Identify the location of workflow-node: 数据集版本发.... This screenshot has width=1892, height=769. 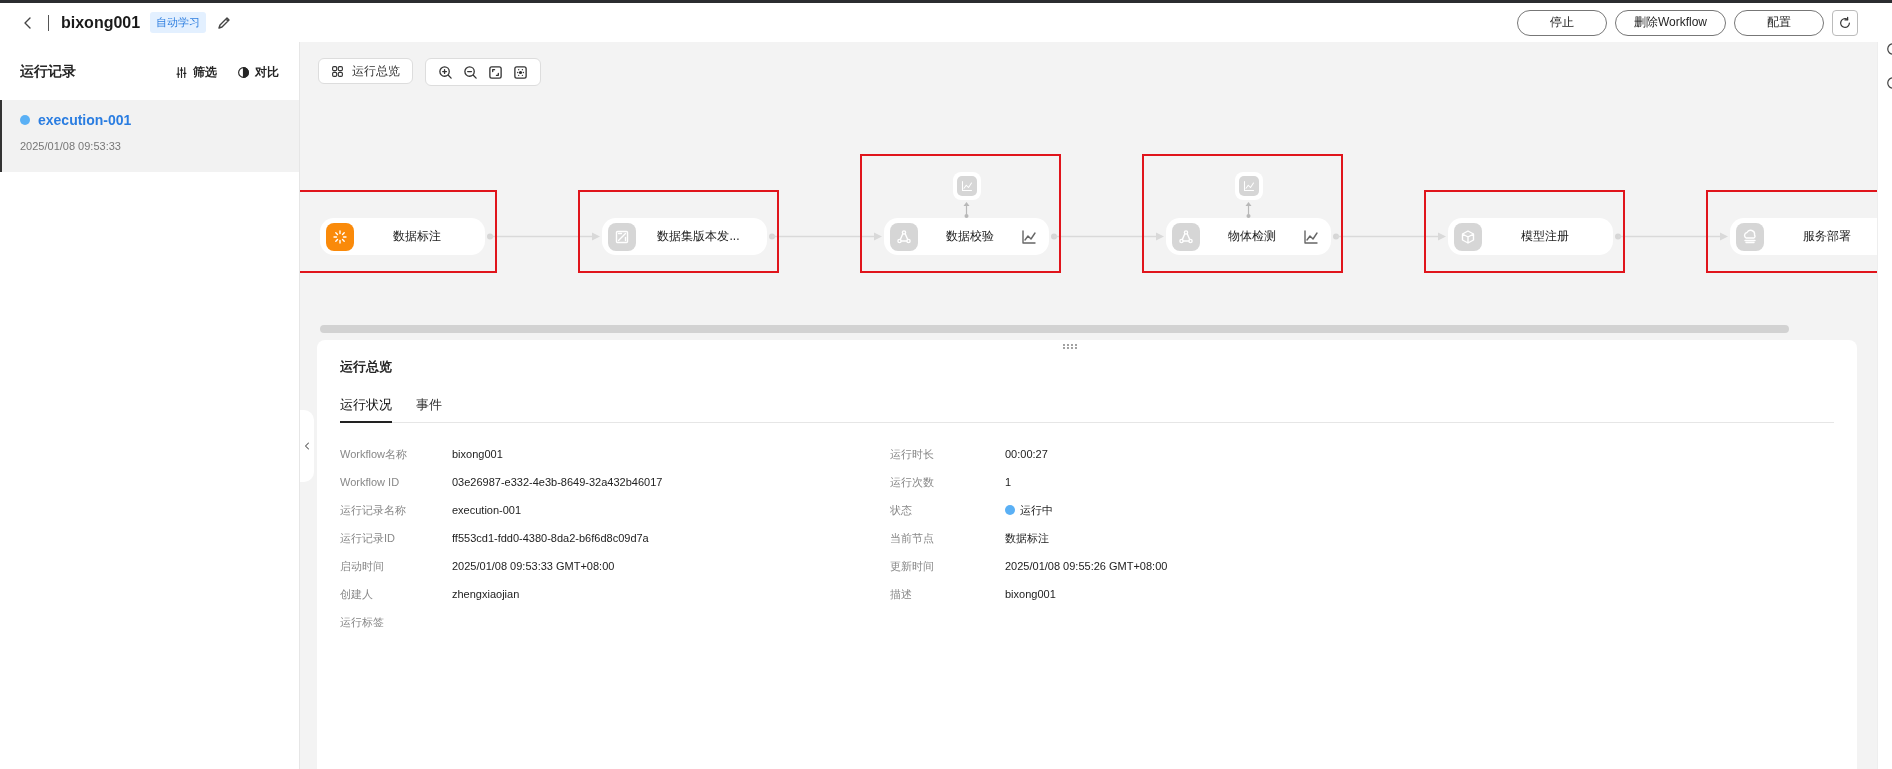
(684, 236).